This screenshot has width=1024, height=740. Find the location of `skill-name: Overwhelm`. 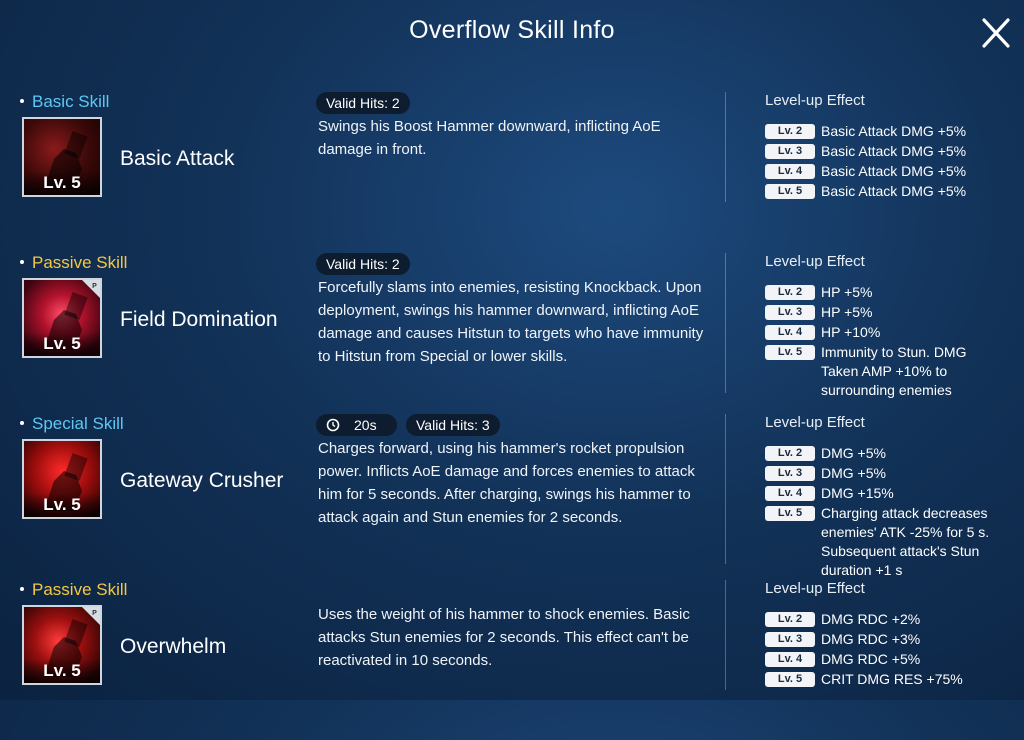

skill-name: Overwhelm is located at coordinates (173, 646).